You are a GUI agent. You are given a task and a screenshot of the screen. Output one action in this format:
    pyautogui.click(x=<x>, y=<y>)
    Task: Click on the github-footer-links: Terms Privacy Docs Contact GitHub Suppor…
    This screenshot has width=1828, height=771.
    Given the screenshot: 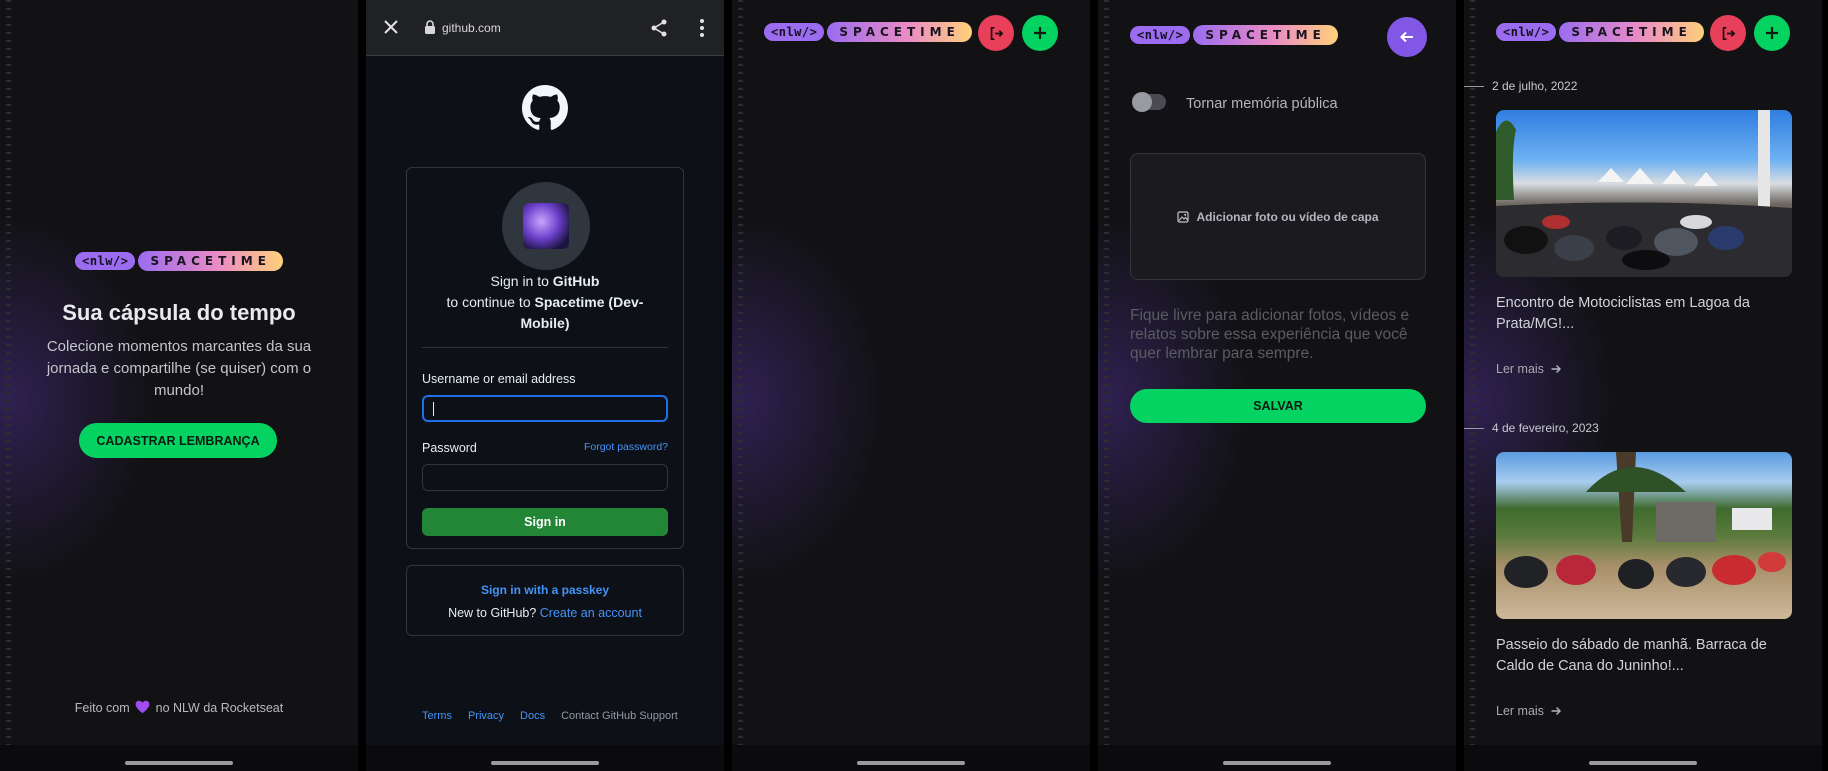 What is the action you would take?
    pyautogui.click(x=550, y=716)
    